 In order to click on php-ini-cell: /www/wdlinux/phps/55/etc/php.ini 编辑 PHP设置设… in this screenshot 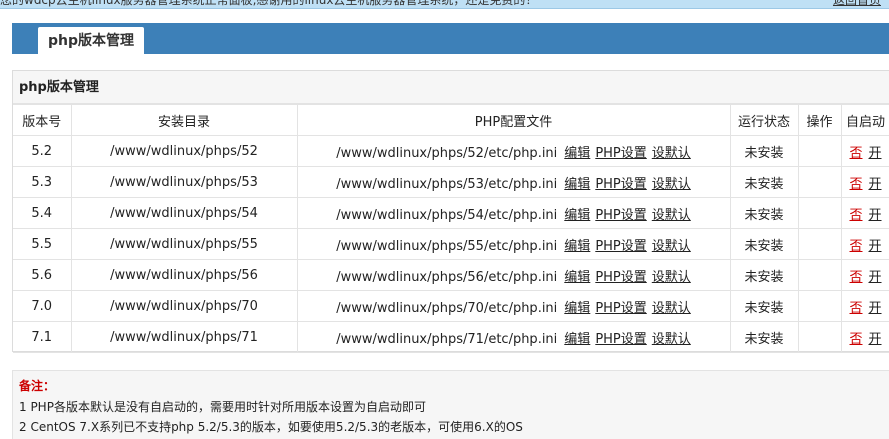, I will do `click(513, 244)`.